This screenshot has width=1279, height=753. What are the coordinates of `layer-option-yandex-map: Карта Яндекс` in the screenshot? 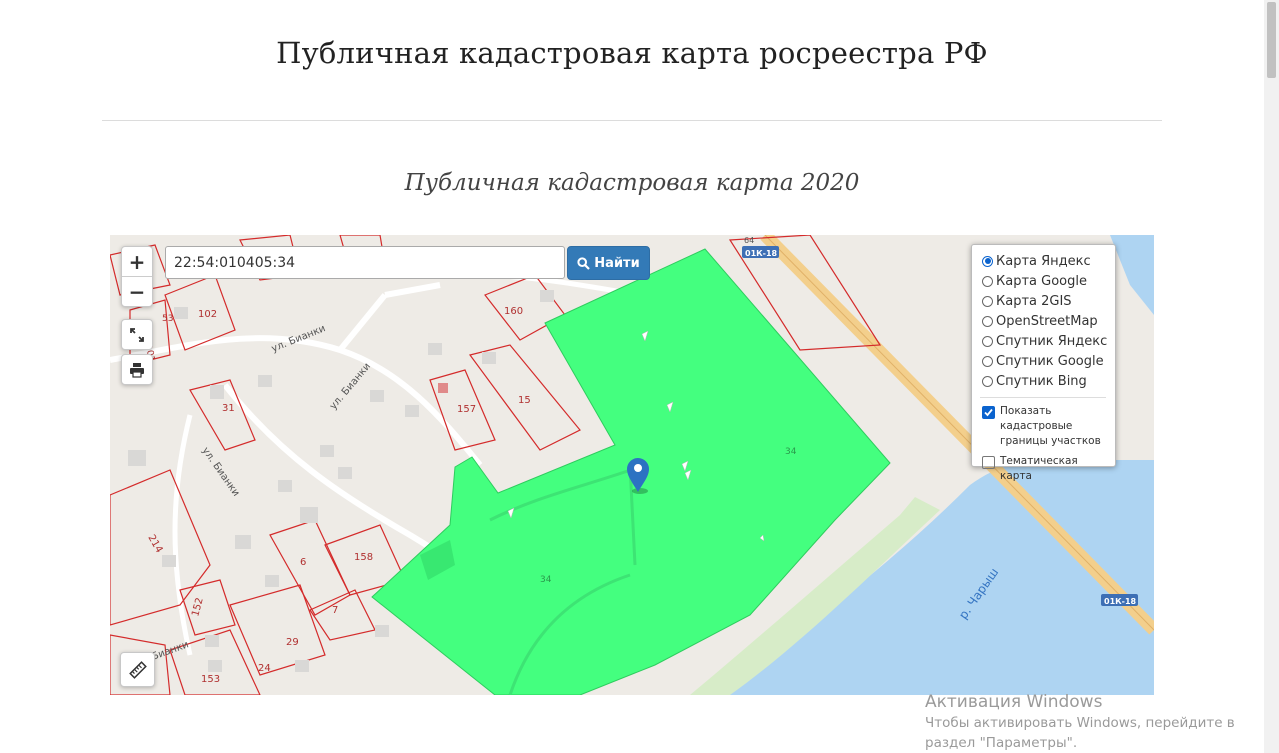 It's located at (1044, 261).